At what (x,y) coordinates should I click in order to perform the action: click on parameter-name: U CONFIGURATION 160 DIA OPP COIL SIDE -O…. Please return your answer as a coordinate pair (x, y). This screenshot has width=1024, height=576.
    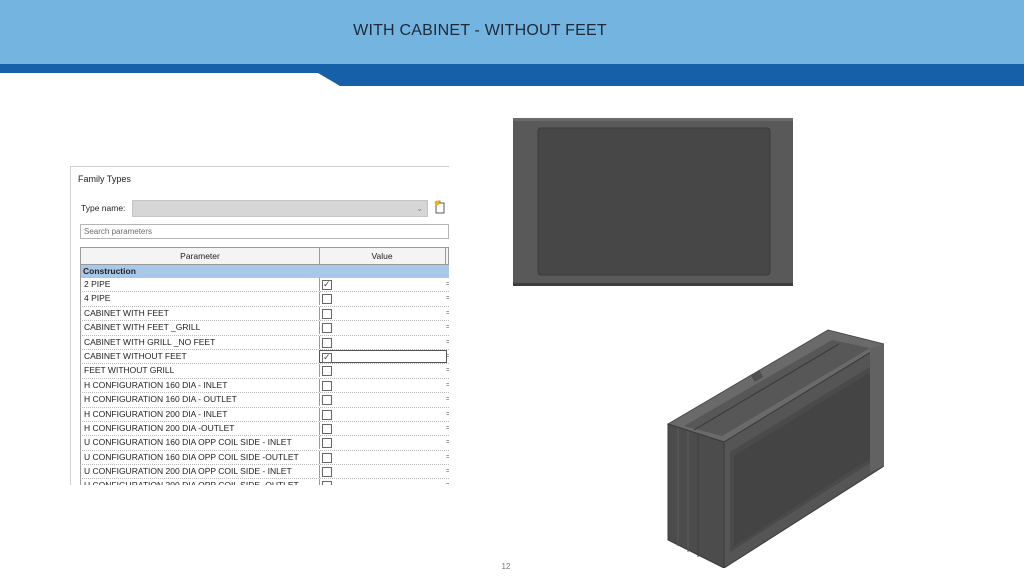
    Looking at the image, I should click on (191, 456).